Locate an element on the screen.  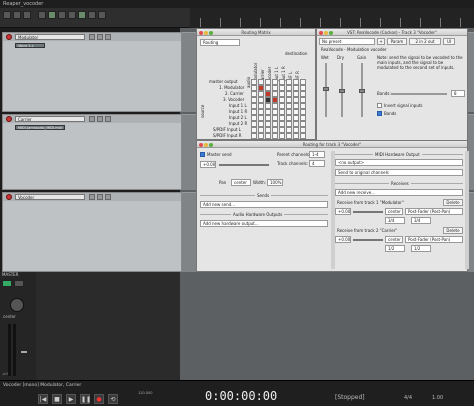
time-signature: 4/4 is located at coordinates (408, 398).